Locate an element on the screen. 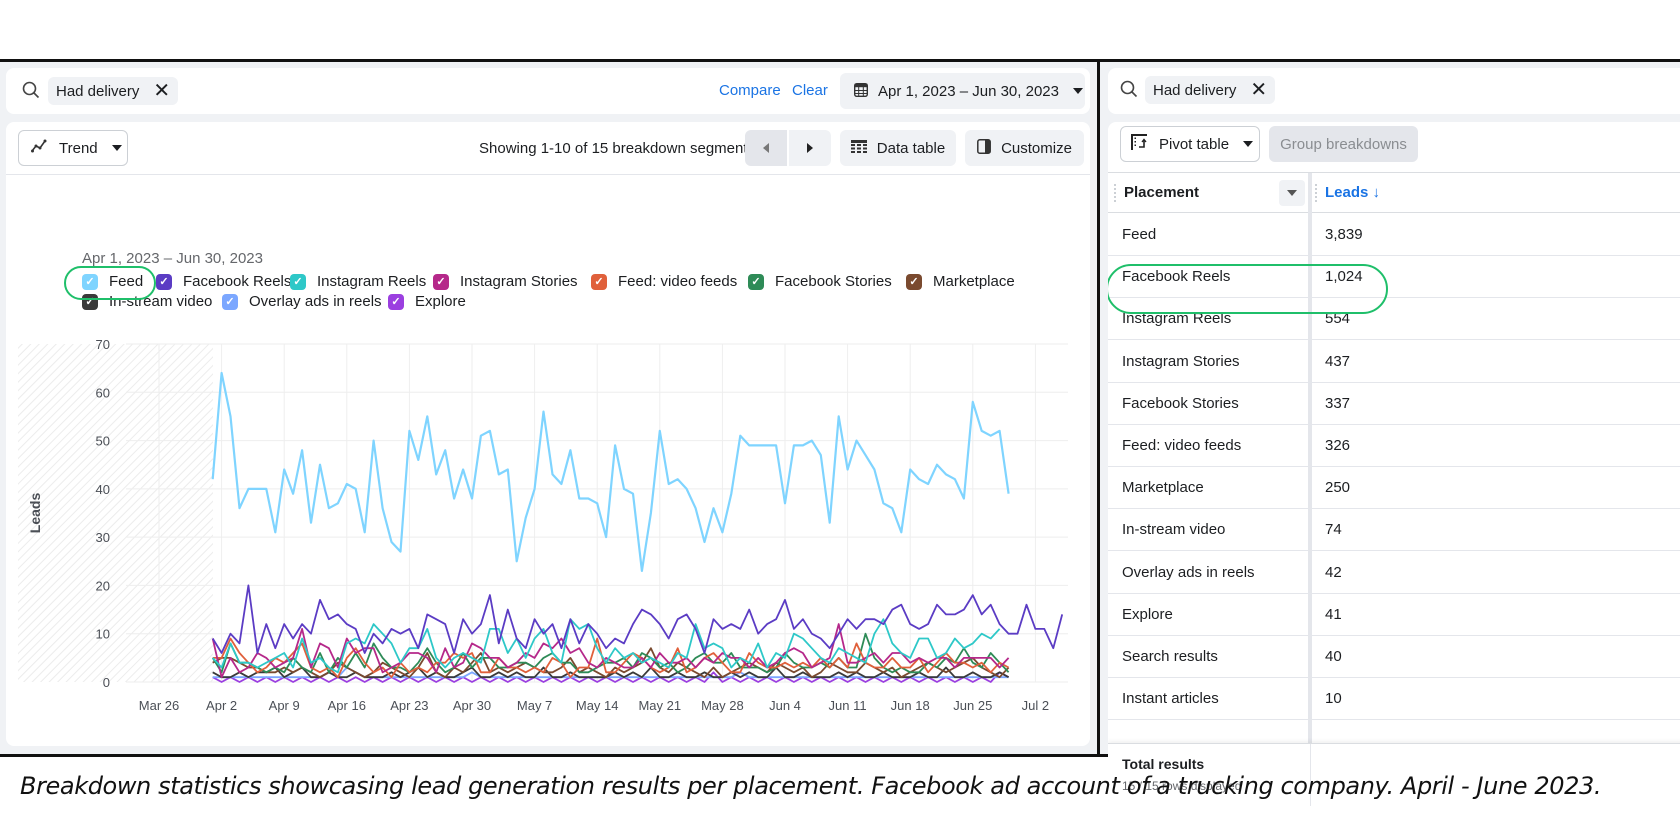 Image resolution: width=1680 pixels, height=840 pixels. table-row: Instant articles 10 is located at coordinates (1394, 699).